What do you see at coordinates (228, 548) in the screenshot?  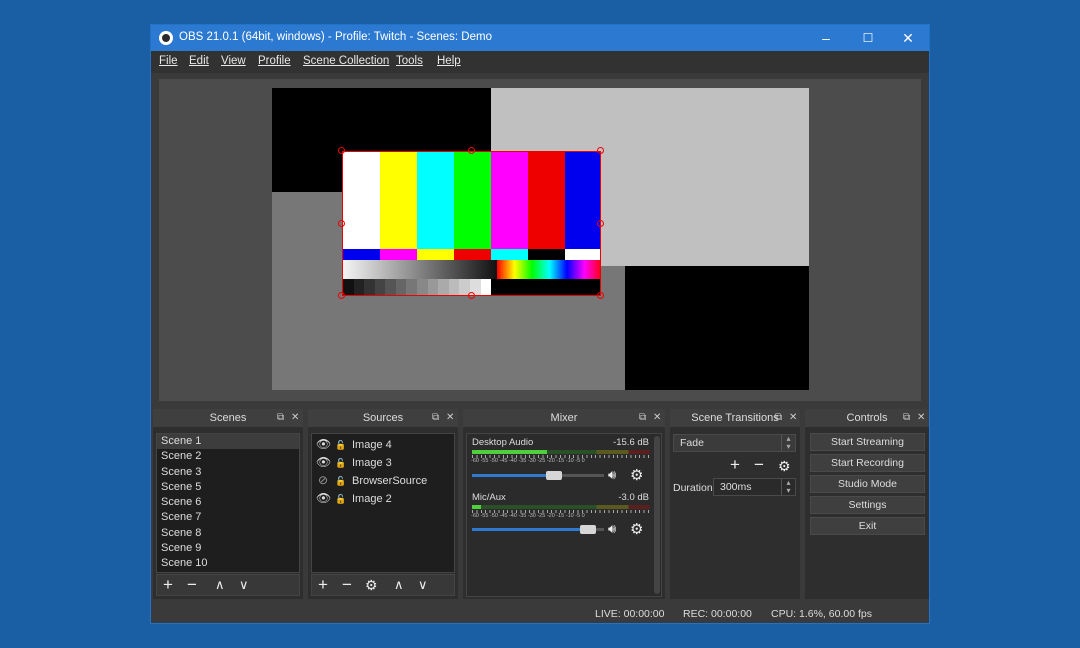 I see `scene-item: Scene 9` at bounding box center [228, 548].